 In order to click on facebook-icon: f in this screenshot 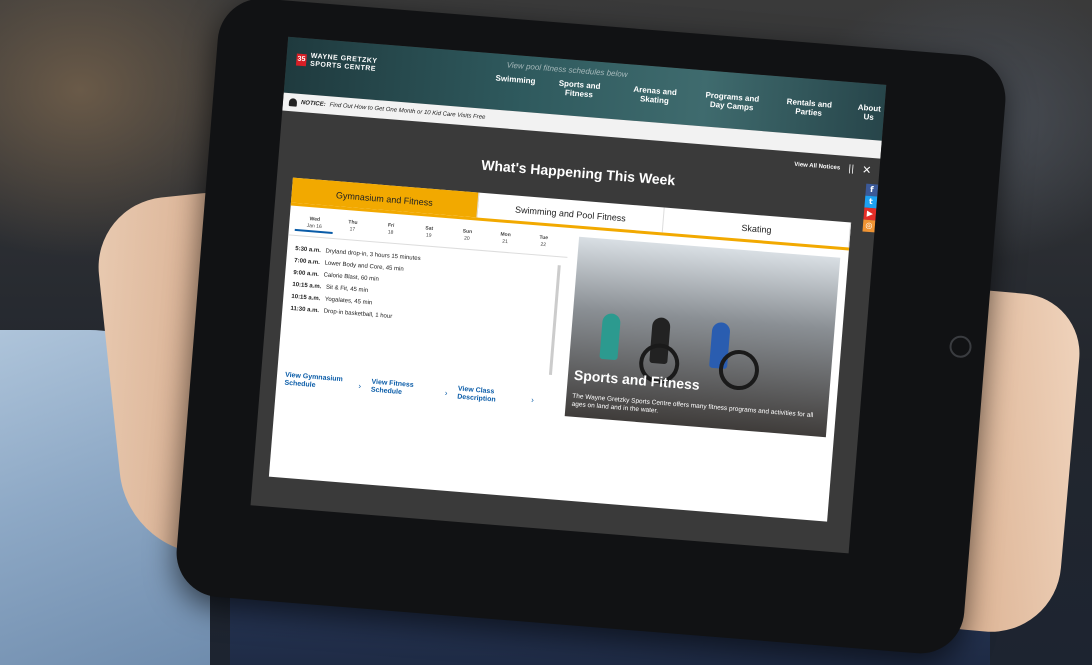, I will do `click(872, 190)`.